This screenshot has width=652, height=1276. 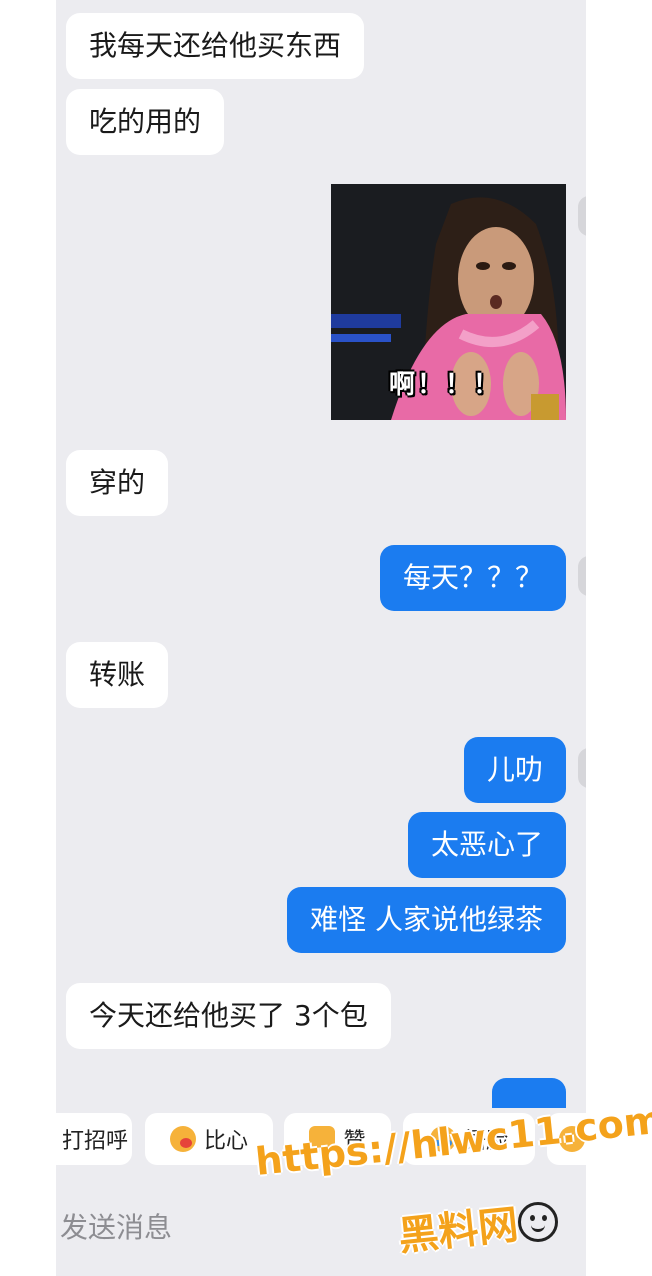 What do you see at coordinates (529, 1093) in the screenshot?
I see `message-outgoing-partial` at bounding box center [529, 1093].